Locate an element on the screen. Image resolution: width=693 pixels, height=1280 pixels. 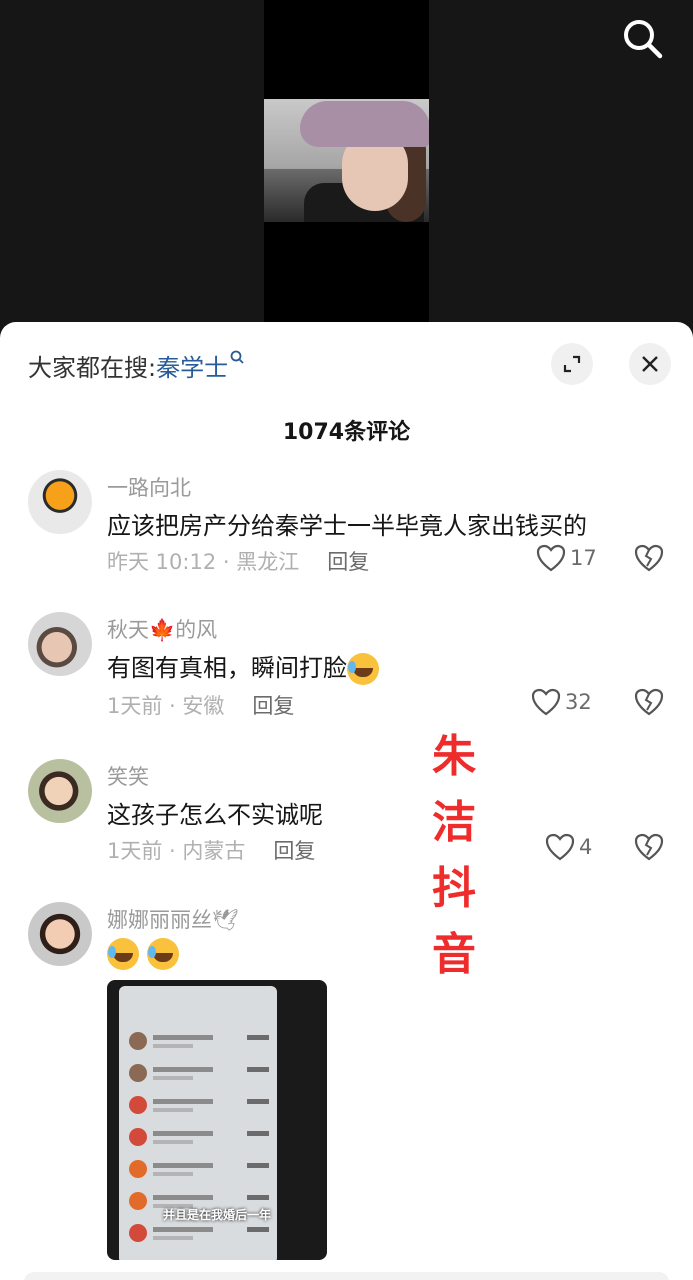
comment-text is located at coordinates (143, 954).